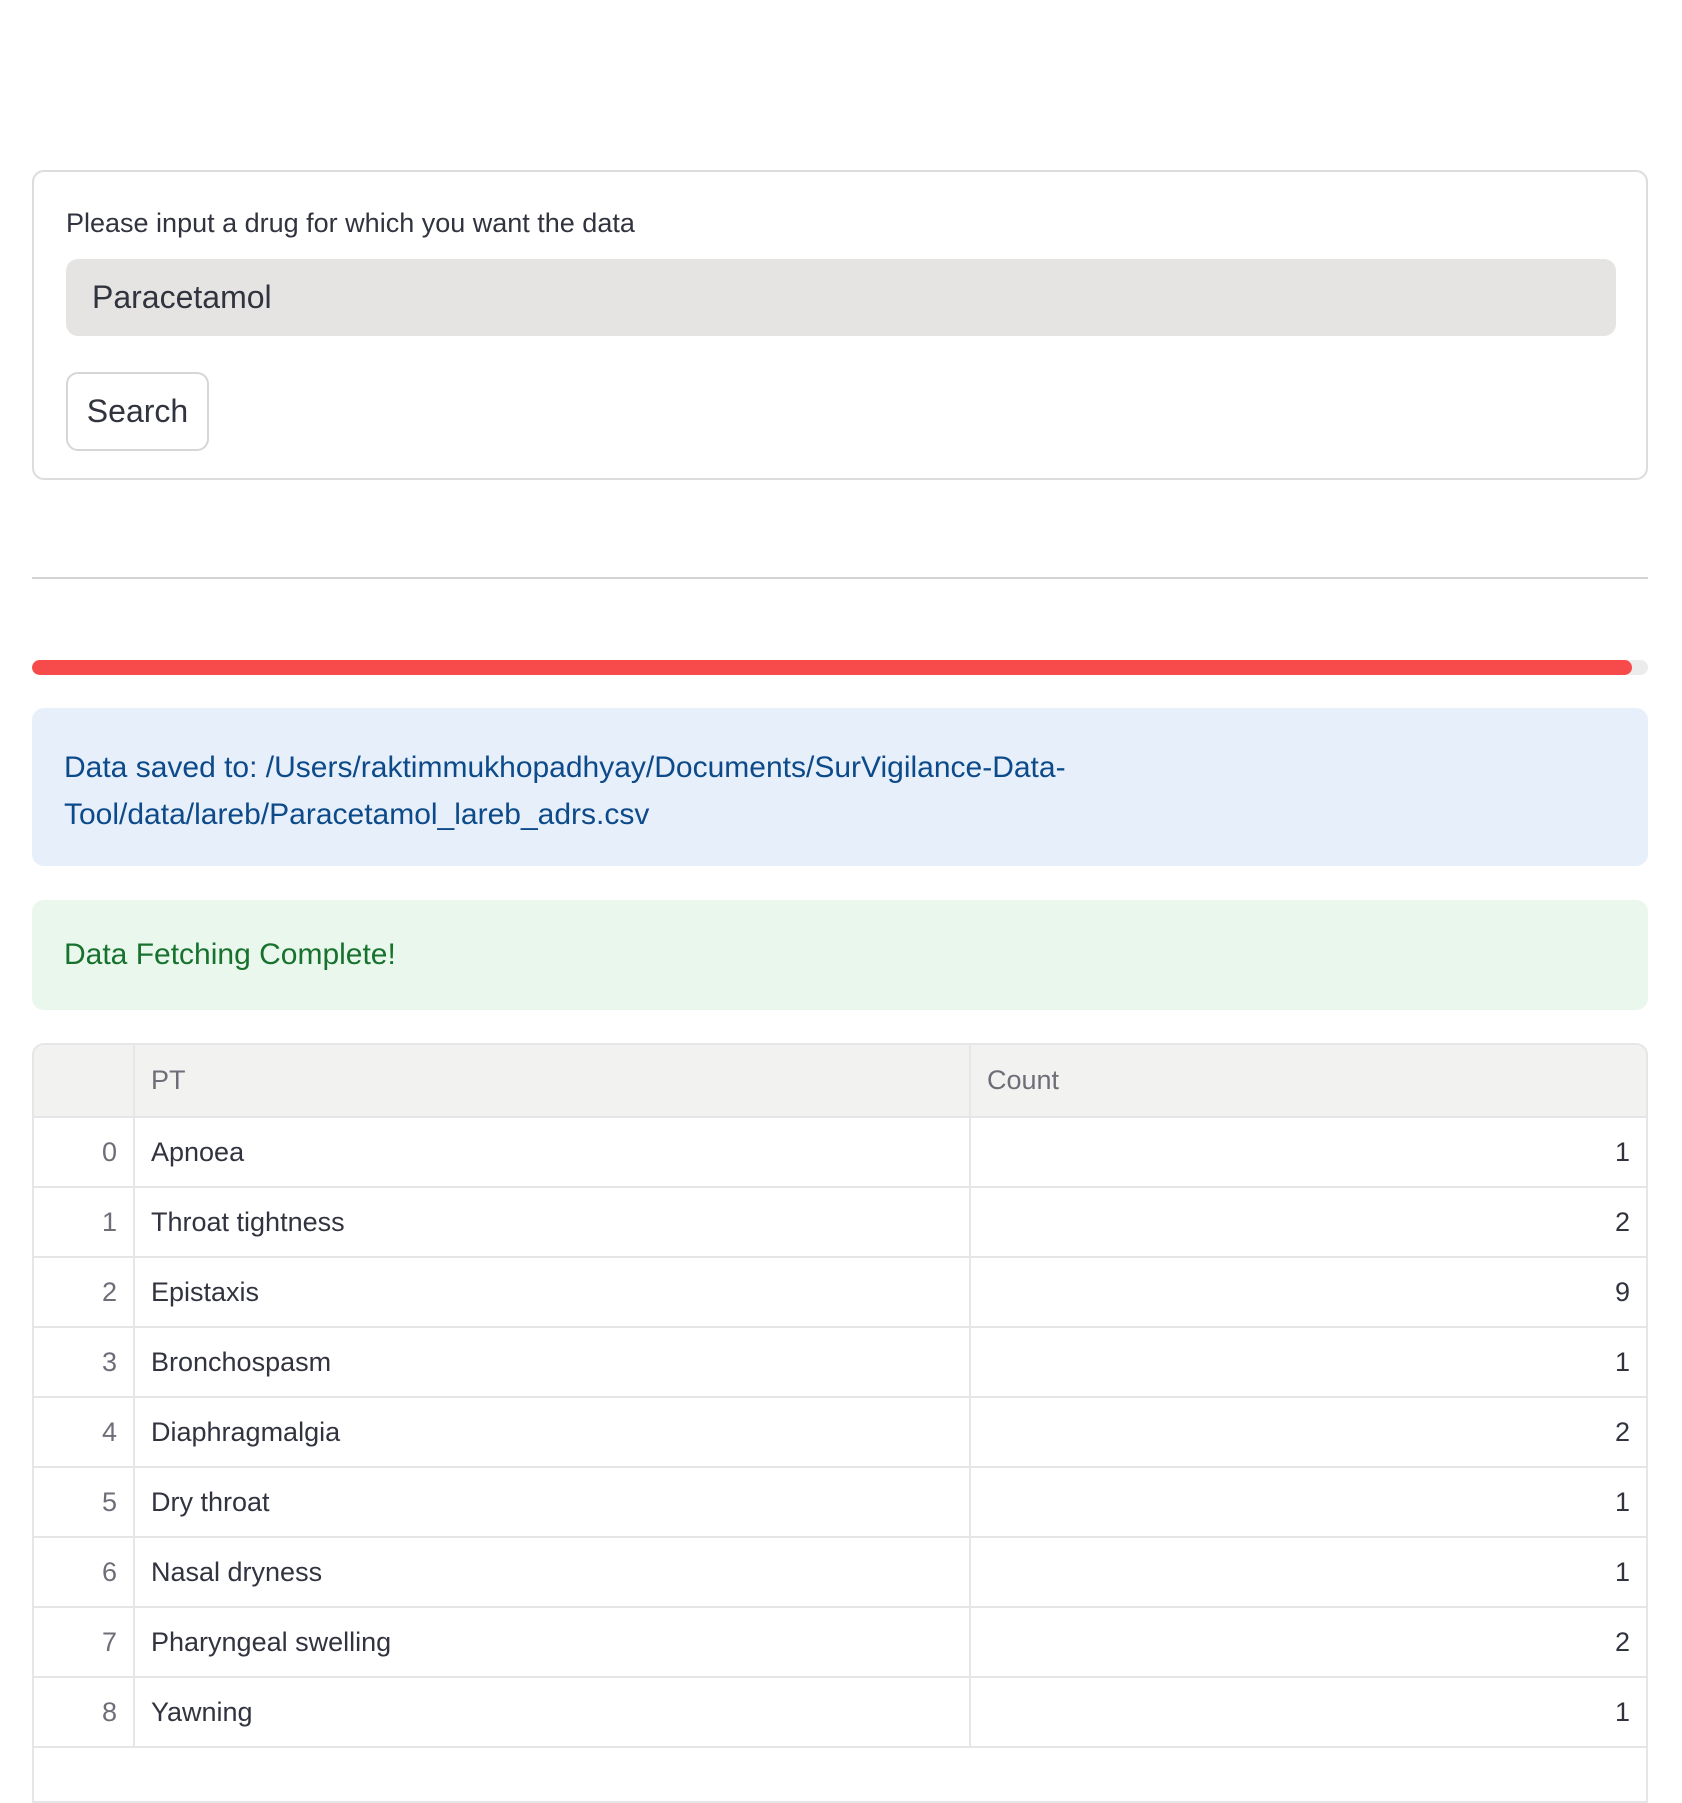 The height and width of the screenshot is (1803, 1682). What do you see at coordinates (552, 1712) in the screenshot?
I see `row-pt: Yawning` at bounding box center [552, 1712].